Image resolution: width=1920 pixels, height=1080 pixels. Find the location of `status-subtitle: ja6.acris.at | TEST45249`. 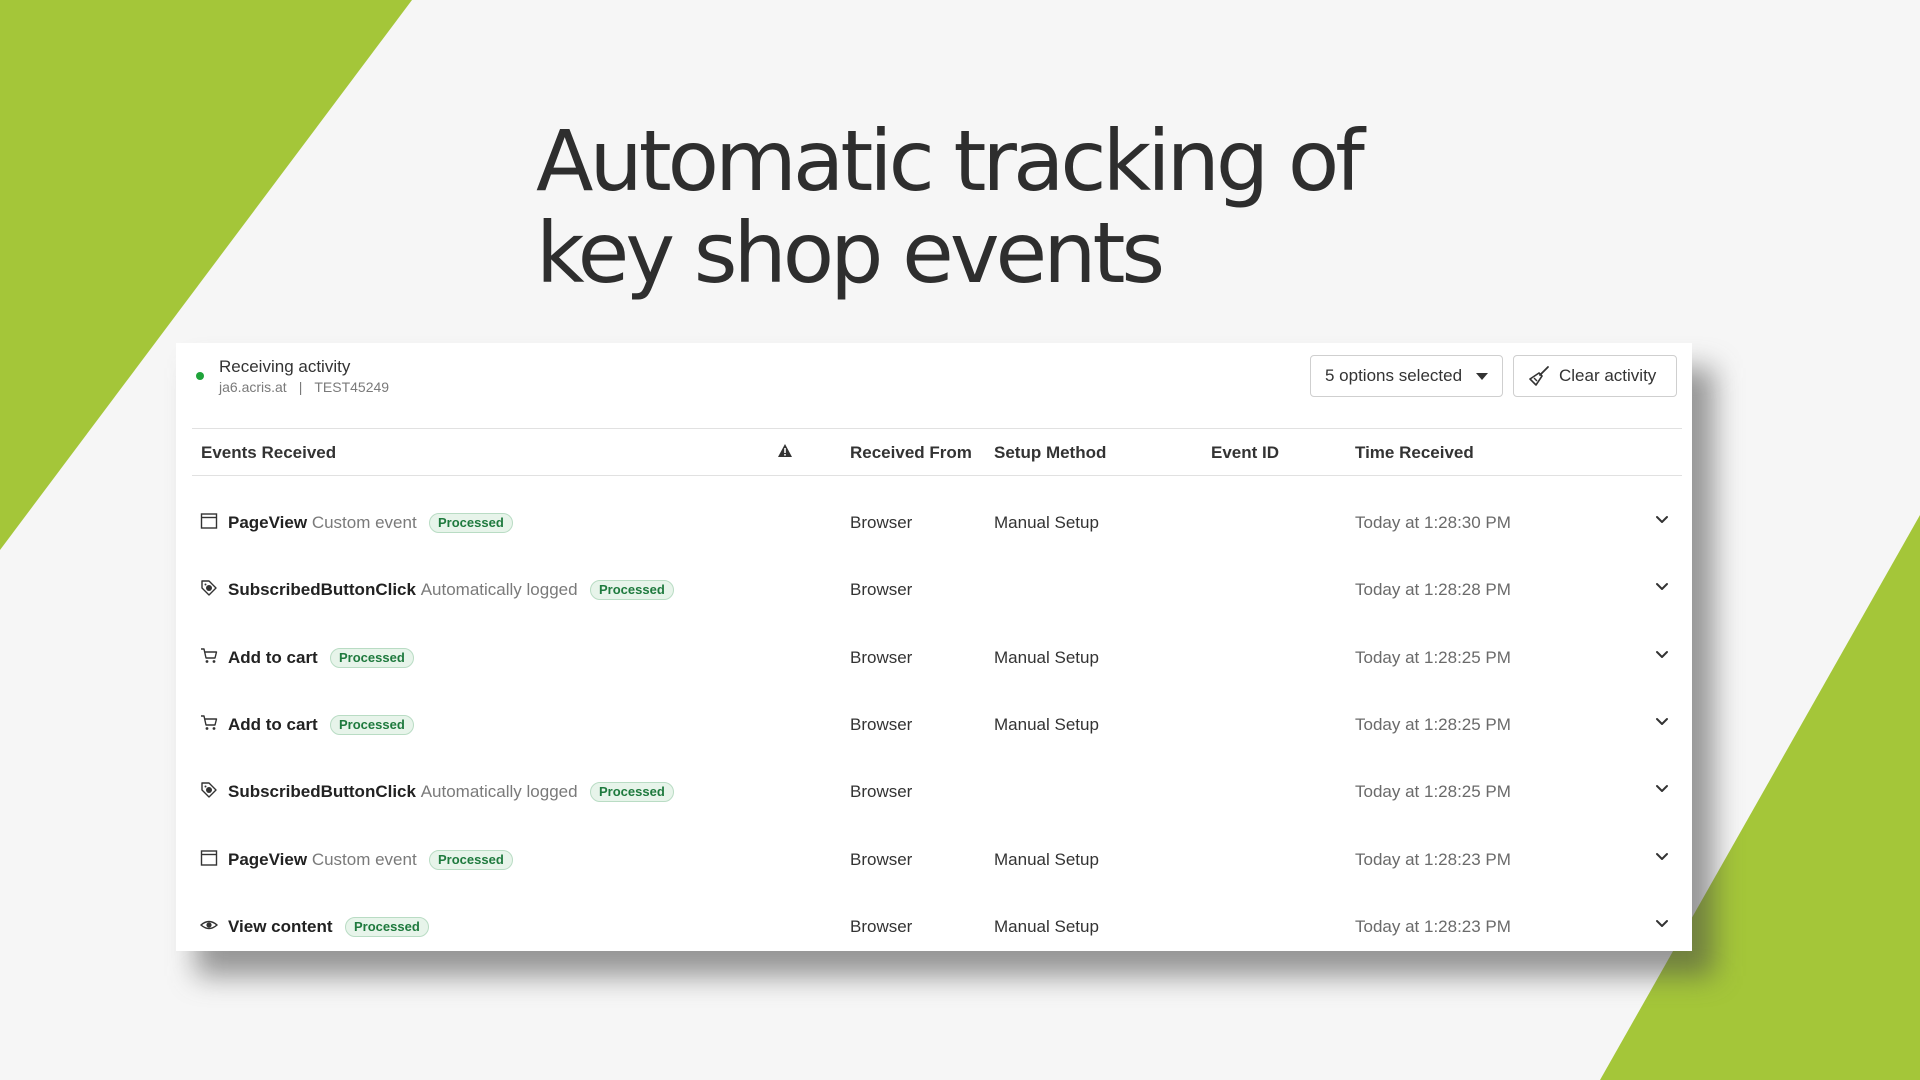

status-subtitle: ja6.acris.at | TEST45249 is located at coordinates (304, 387).